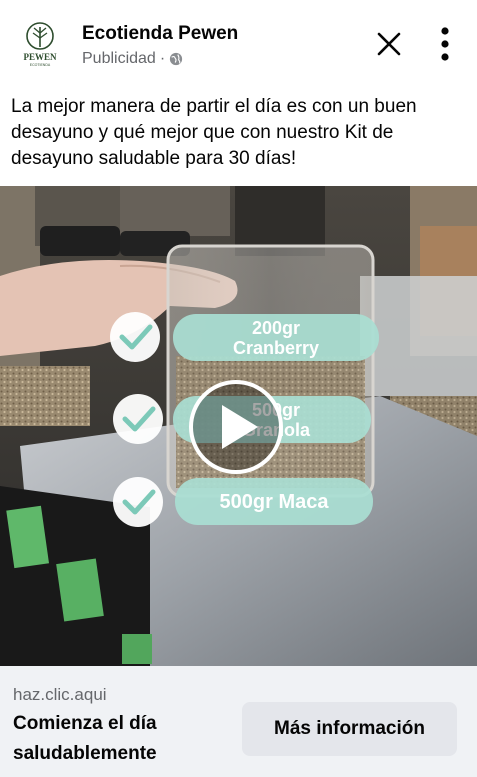 This screenshot has height=777, width=477. Describe the element at coordinates (275, 502) in the screenshot. I see `checklist-line1: 500gr Maca` at that location.